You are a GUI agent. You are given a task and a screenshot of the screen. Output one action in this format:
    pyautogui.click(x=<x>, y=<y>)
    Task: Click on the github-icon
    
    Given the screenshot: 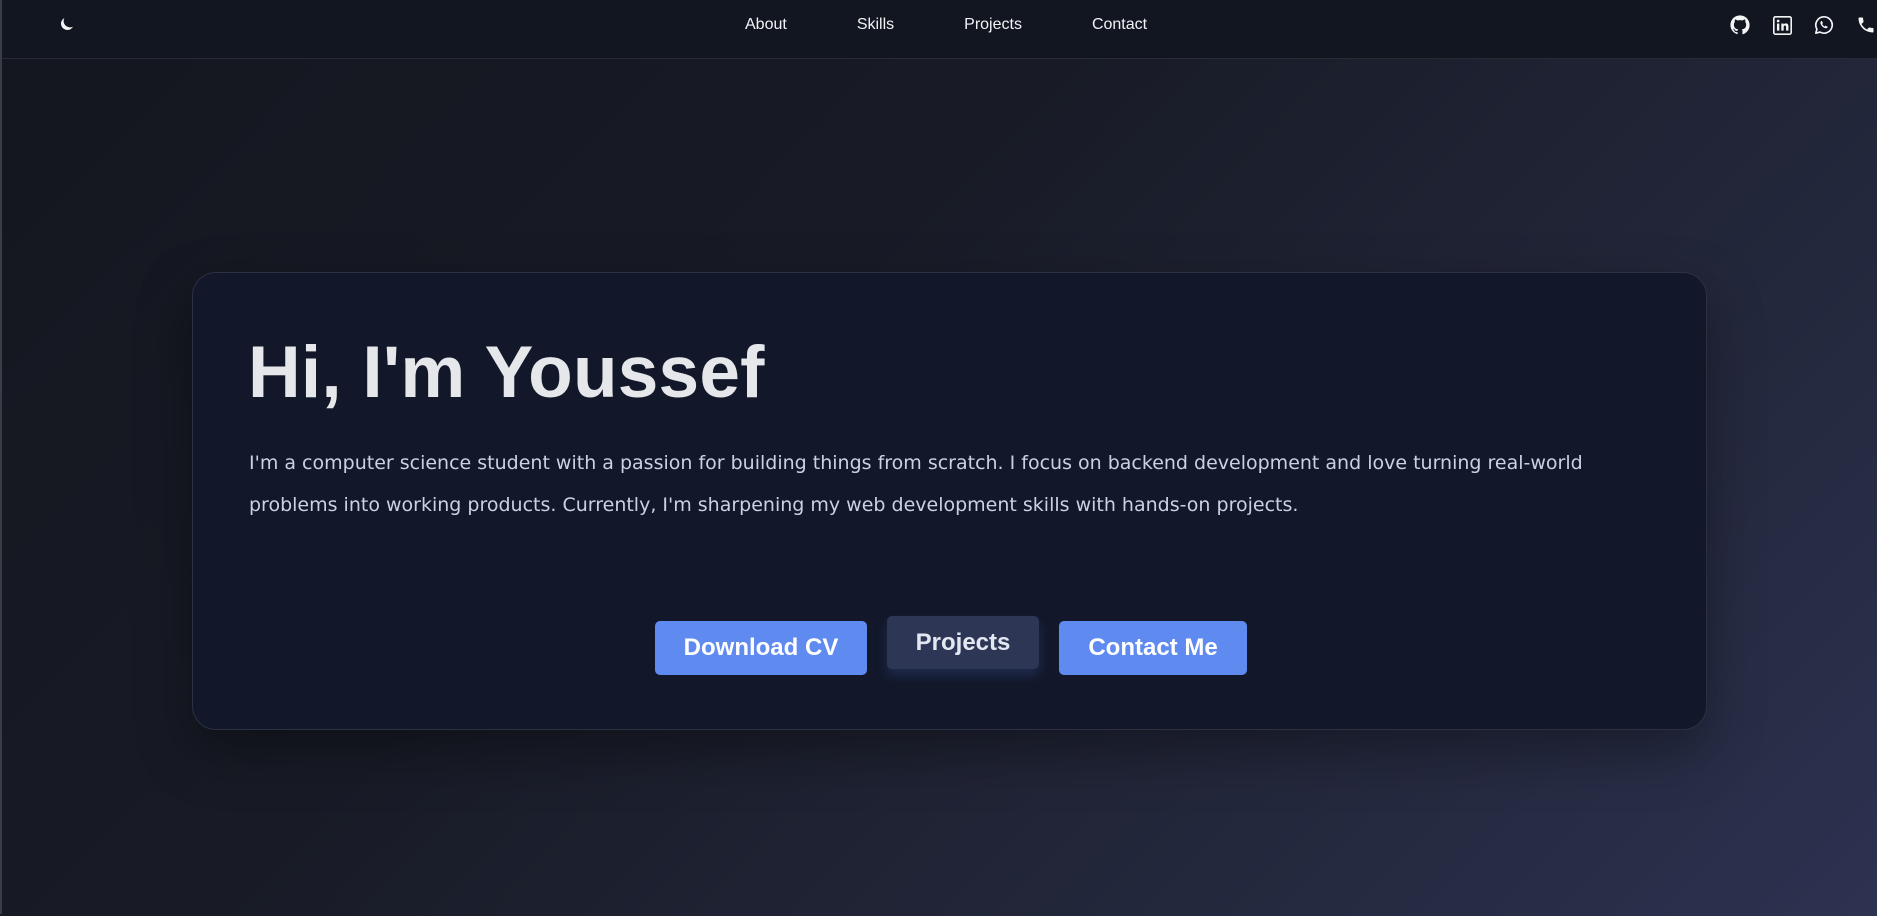 What is the action you would take?
    pyautogui.click(x=1740, y=25)
    